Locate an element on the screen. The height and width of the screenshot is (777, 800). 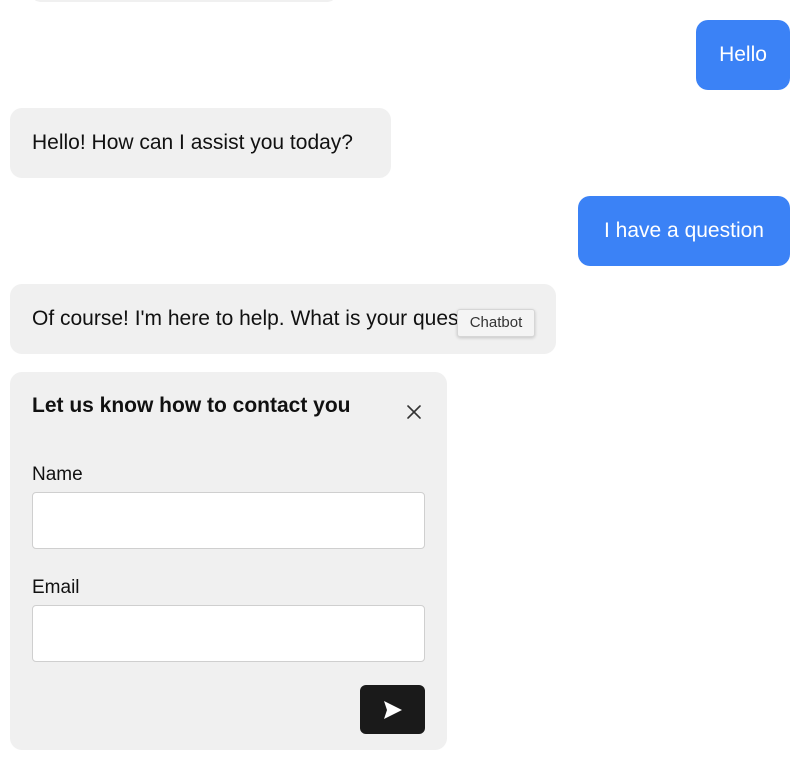
chatbot-tooltip: Chatbot is located at coordinates (496, 323).